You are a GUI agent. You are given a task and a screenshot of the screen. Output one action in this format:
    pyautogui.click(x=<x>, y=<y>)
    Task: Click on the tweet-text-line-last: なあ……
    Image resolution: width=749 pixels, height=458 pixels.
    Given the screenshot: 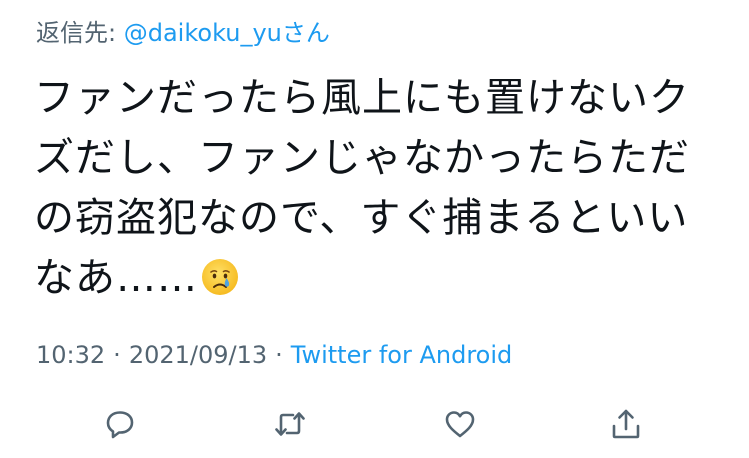 What is the action you would take?
    pyautogui.click(x=384, y=278)
    